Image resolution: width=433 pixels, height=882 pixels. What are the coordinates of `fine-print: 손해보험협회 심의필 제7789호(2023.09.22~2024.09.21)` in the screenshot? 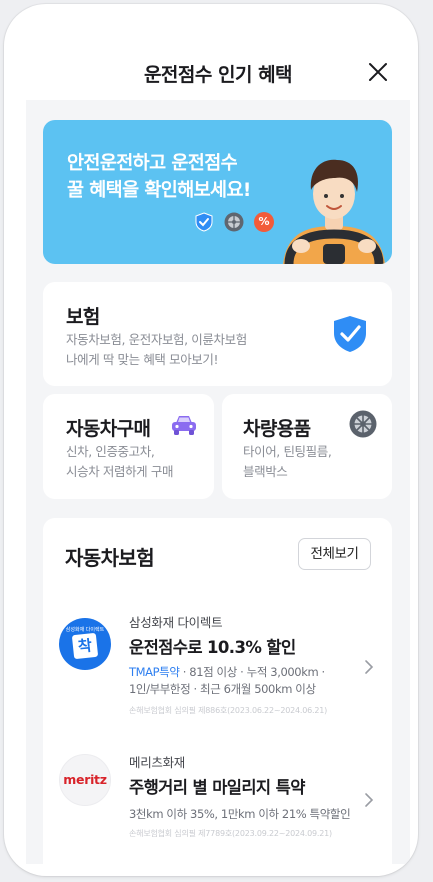 It's located at (230, 833).